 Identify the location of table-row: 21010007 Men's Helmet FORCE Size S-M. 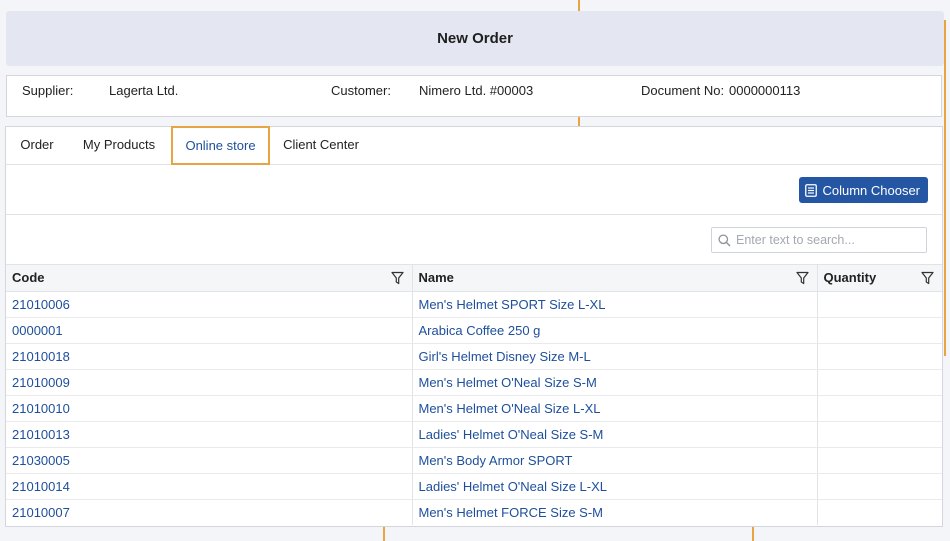
(474, 512).